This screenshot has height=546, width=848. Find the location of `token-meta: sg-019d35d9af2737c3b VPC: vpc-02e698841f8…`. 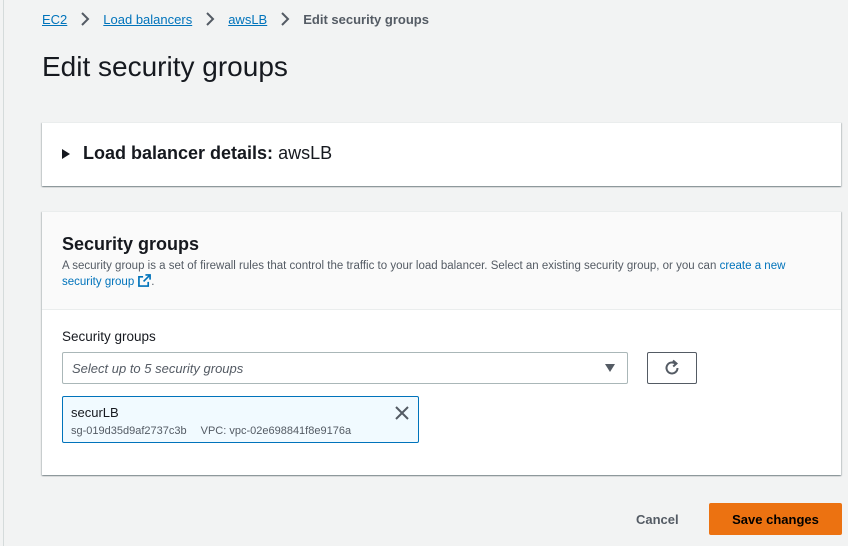

token-meta: sg-019d35d9af2737c3b VPC: vpc-02e698841f8… is located at coordinates (211, 431).